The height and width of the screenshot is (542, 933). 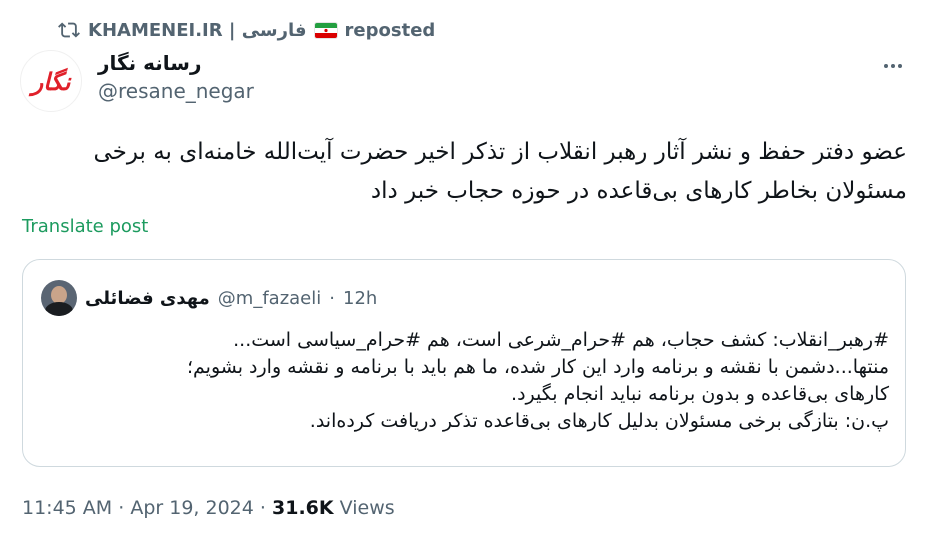 What do you see at coordinates (147, 298) in the screenshot?
I see `quoted-author-name: مهدی فضائلی` at bounding box center [147, 298].